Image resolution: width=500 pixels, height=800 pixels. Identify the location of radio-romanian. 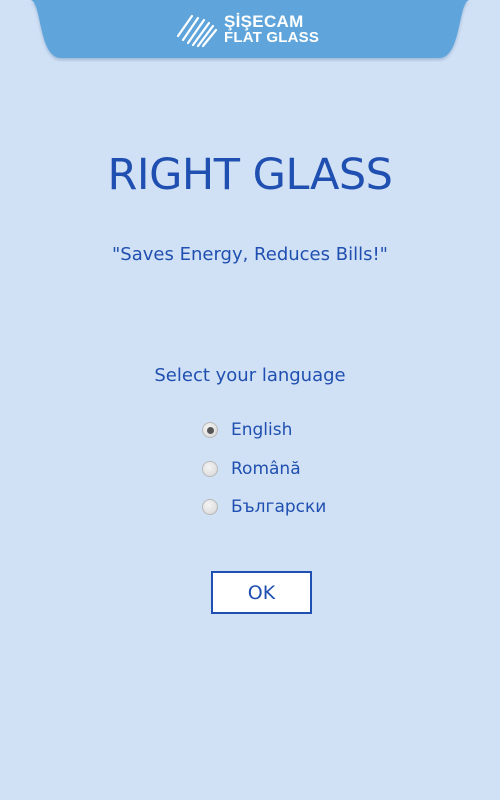
(210, 468).